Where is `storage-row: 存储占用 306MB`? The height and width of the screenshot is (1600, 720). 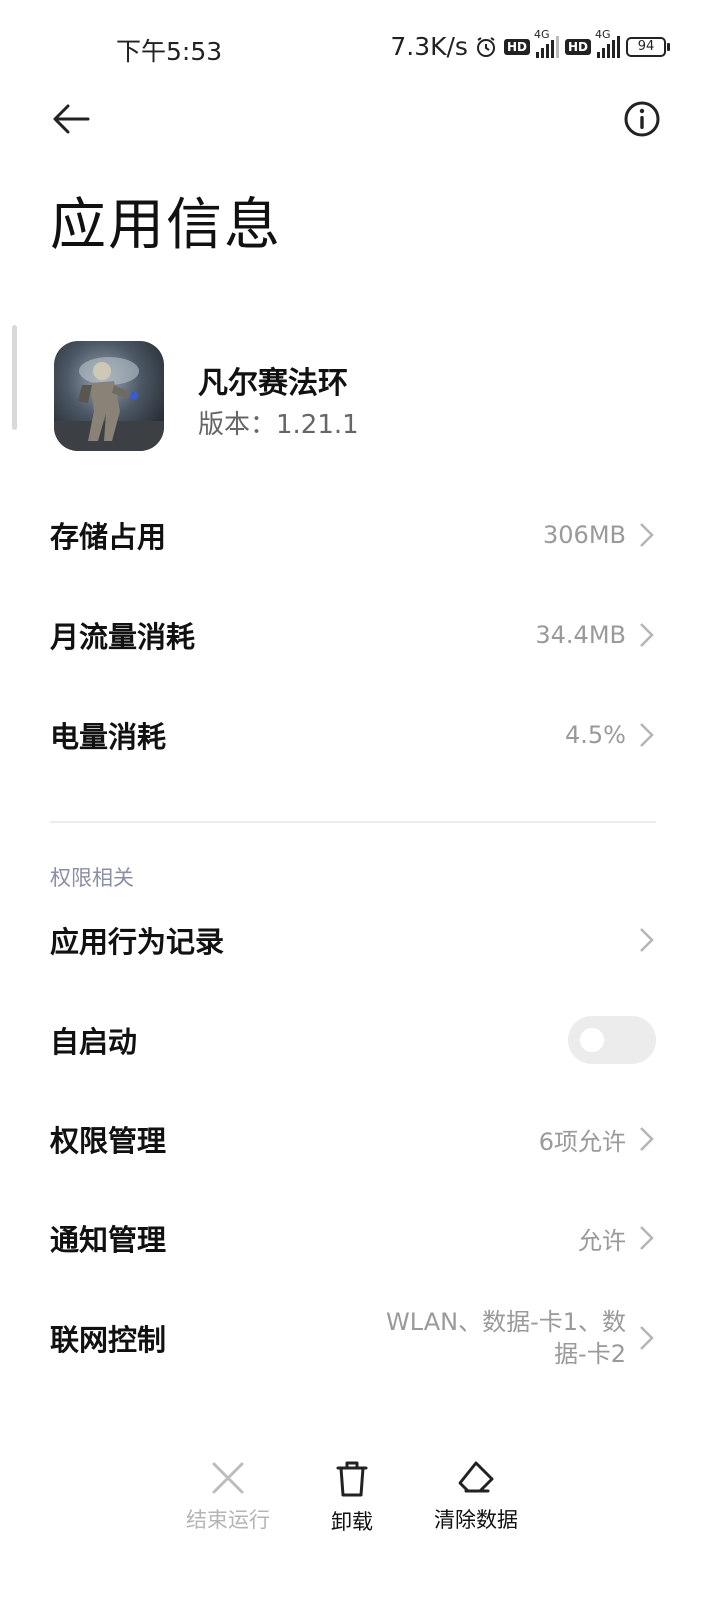
storage-row: 存储占用 306MB is located at coordinates (353, 535).